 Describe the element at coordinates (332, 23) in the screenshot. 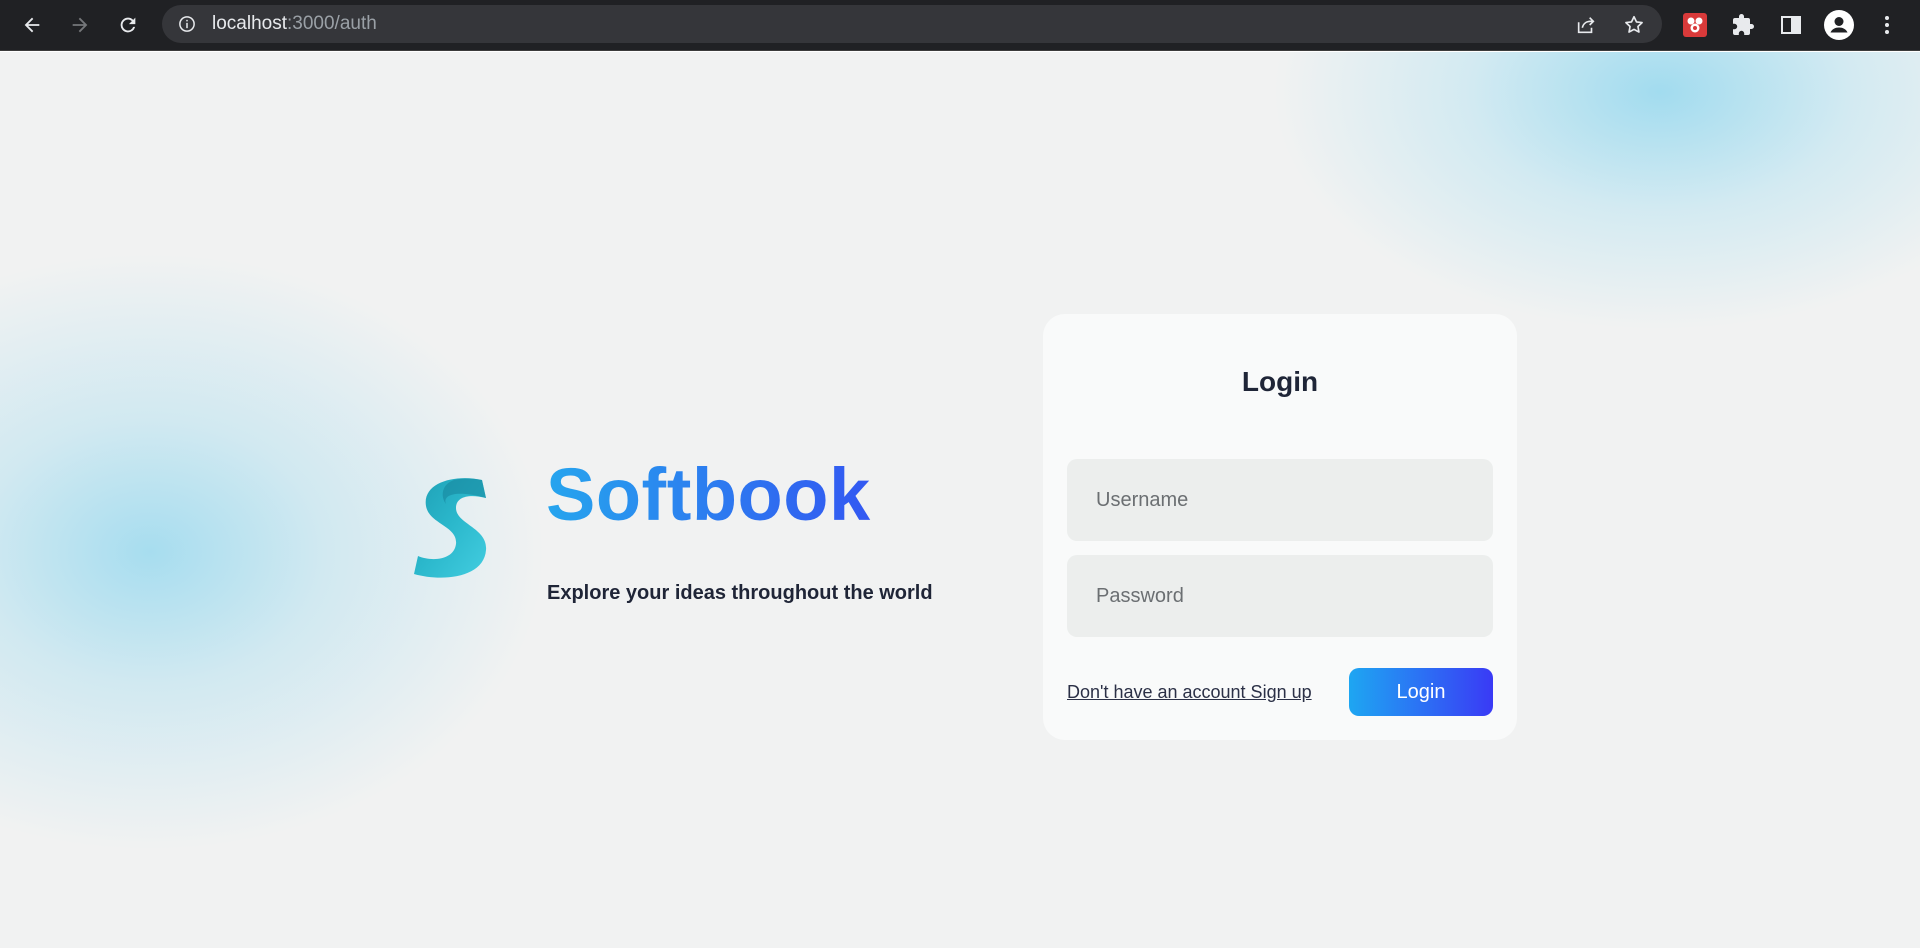

I see `url-path: :3000/auth` at that location.